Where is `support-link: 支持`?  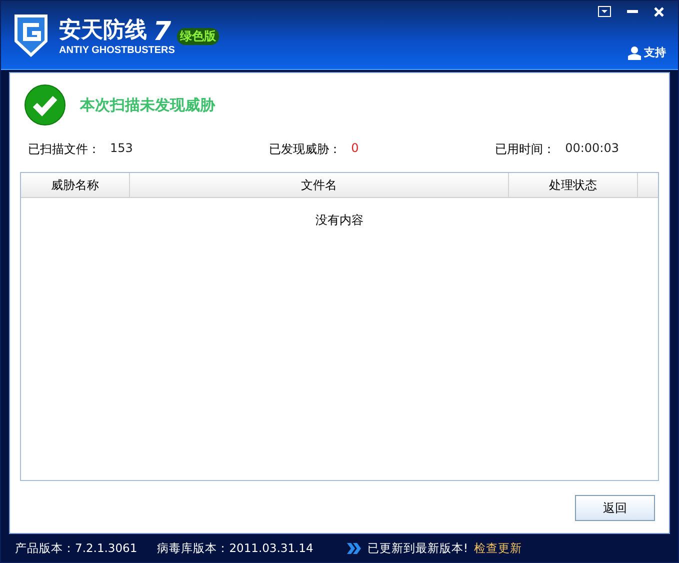
support-link: 支持 is located at coordinates (647, 52).